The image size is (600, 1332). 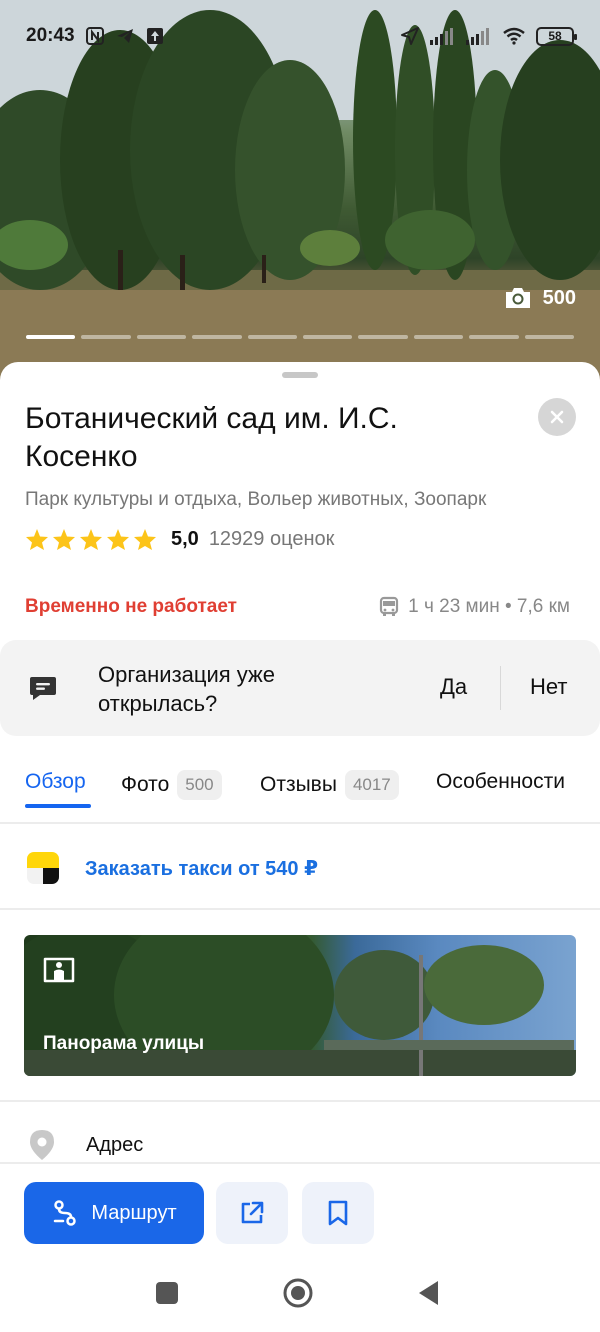 I want to click on opened-question: Организация уже открылась?, so click(x=186, y=689).